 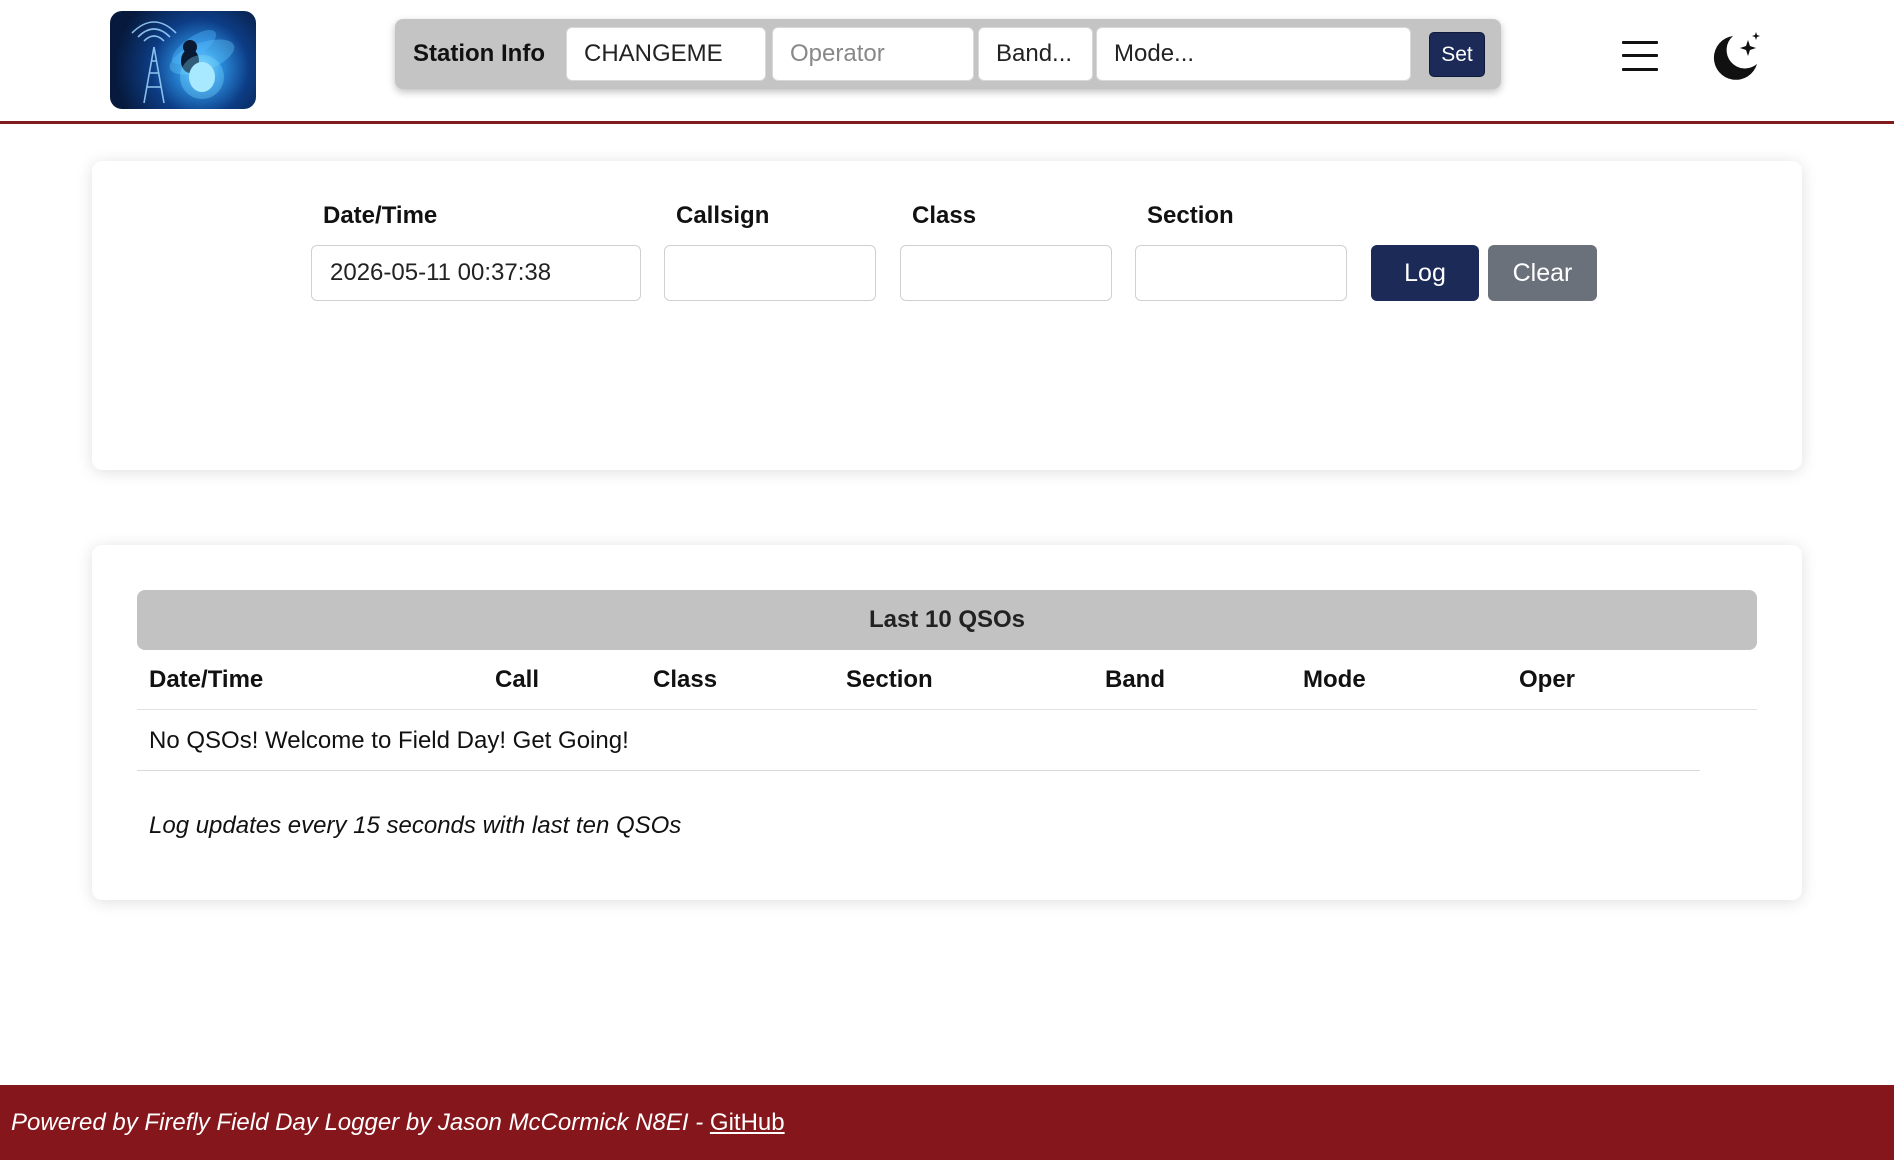 What do you see at coordinates (206, 679) in the screenshot?
I see `col-header-datetime: Date/Time` at bounding box center [206, 679].